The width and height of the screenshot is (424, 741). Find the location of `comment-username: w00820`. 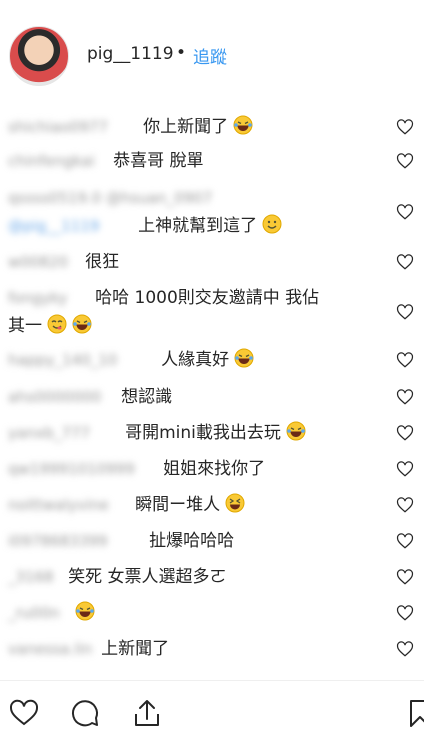

comment-username: w00820 is located at coordinates (44, 262).